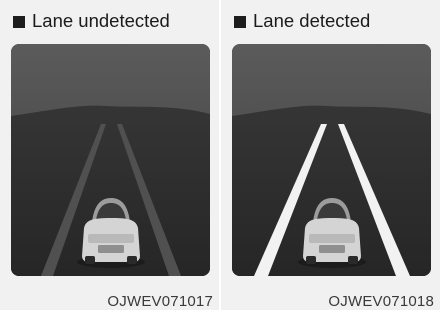  What do you see at coordinates (160, 301) in the screenshot?
I see `image-code: OJWEV071017` at bounding box center [160, 301].